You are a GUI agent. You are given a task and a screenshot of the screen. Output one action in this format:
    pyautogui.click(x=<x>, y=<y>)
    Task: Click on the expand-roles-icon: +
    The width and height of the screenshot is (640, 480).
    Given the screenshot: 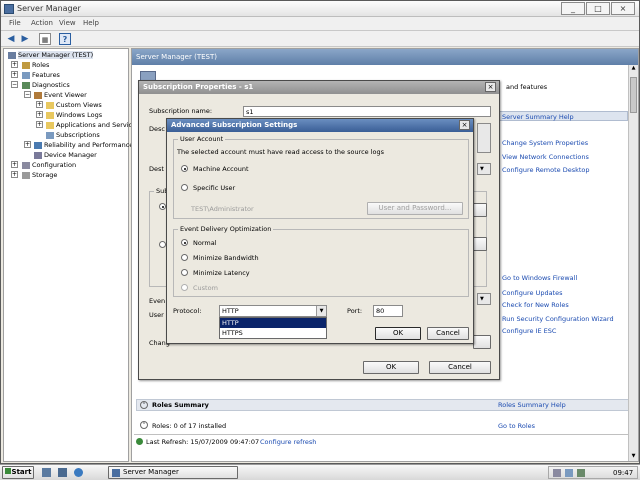 What is the action you would take?
    pyautogui.click(x=14, y=64)
    